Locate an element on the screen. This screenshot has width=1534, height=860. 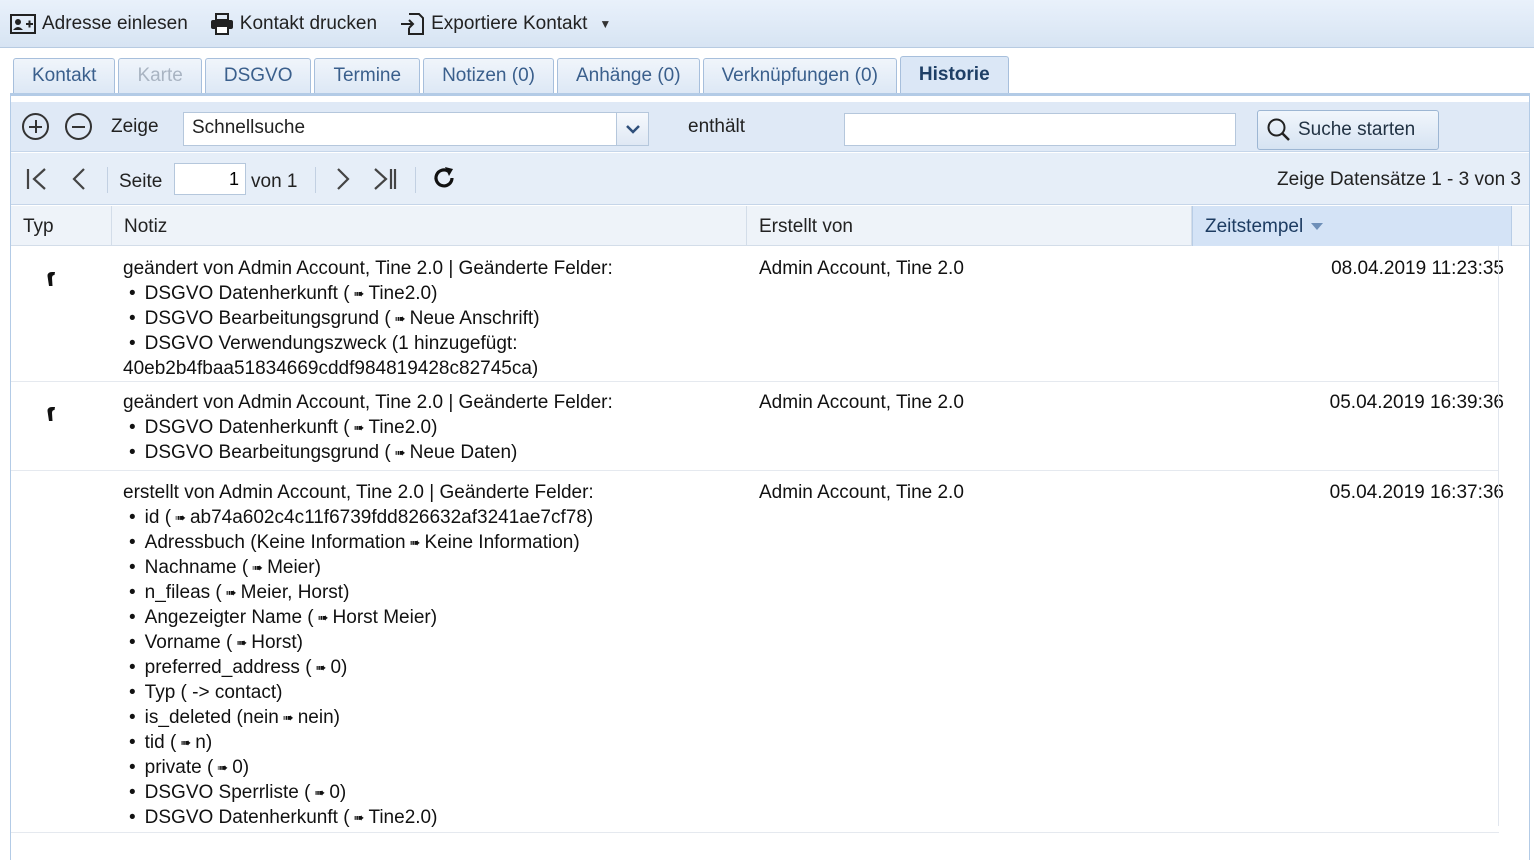
import-address-button: Adresse einlesen is located at coordinates (99, 24).